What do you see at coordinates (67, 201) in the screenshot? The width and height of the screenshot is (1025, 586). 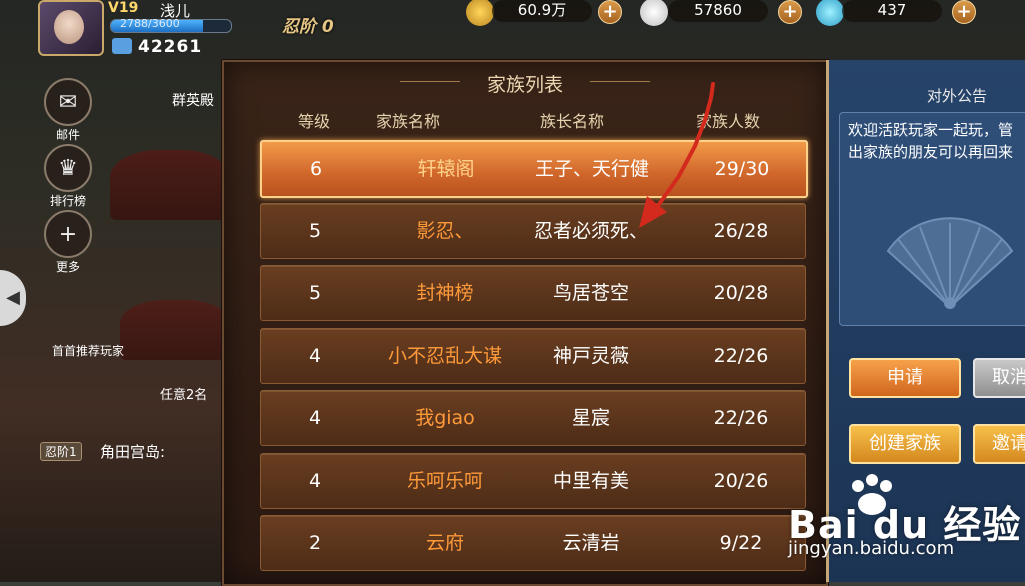 I see `rank-label: 排行榜` at bounding box center [67, 201].